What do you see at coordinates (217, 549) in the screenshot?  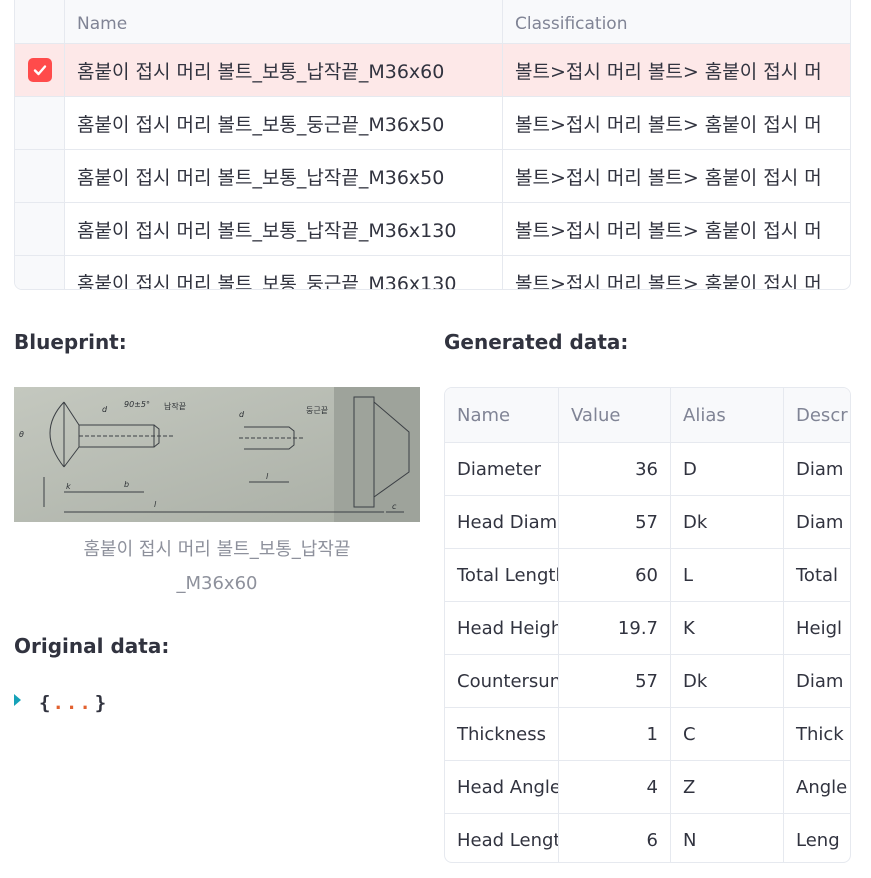 I see `caption-line: 홈붙이 접시 머리 볼트_보통_납작끝` at bounding box center [217, 549].